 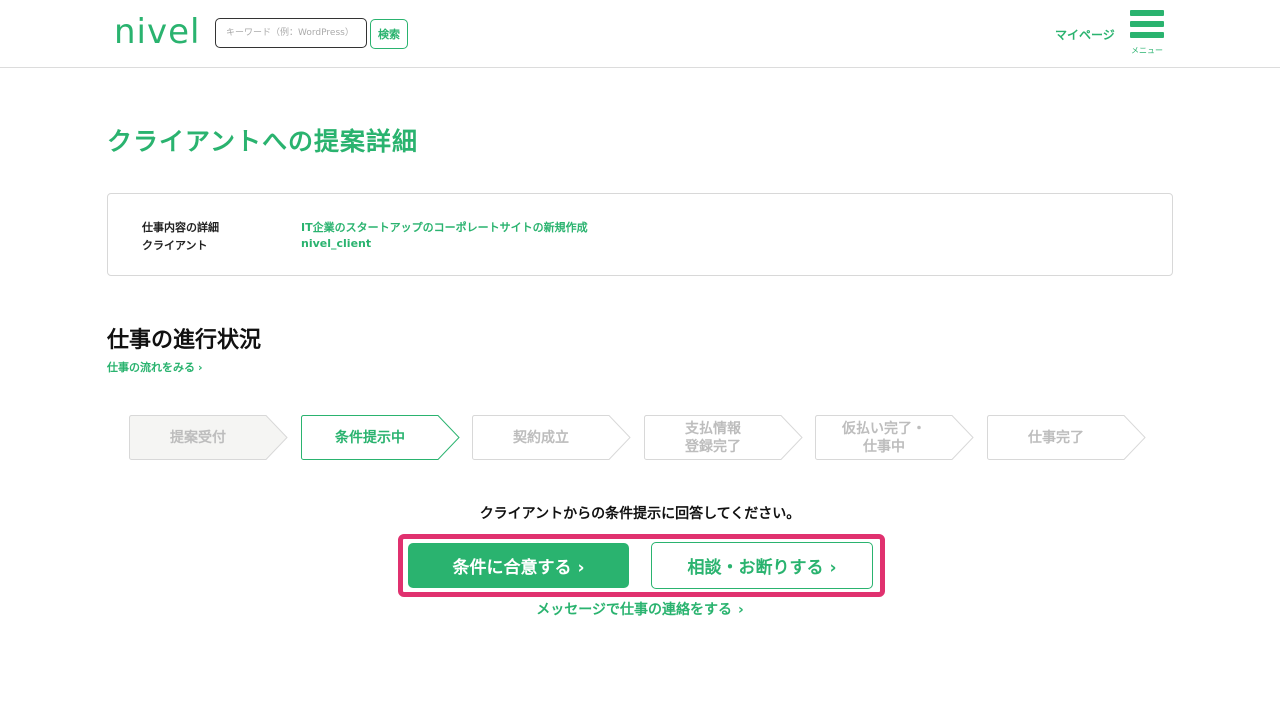 I want to click on progress-step-label: 仮払い完了・ 仕事中, so click(x=884, y=437).